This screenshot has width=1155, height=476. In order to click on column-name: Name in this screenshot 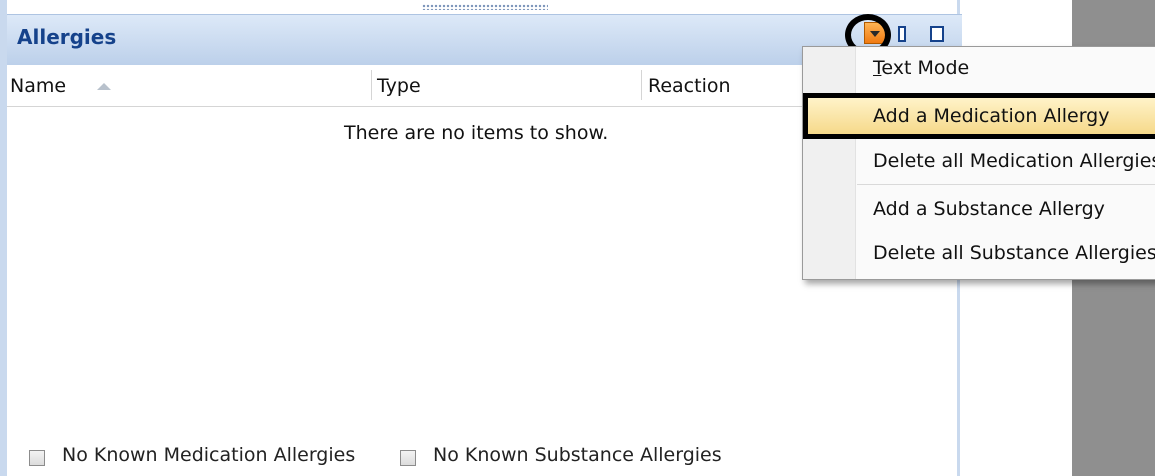, I will do `click(38, 86)`.